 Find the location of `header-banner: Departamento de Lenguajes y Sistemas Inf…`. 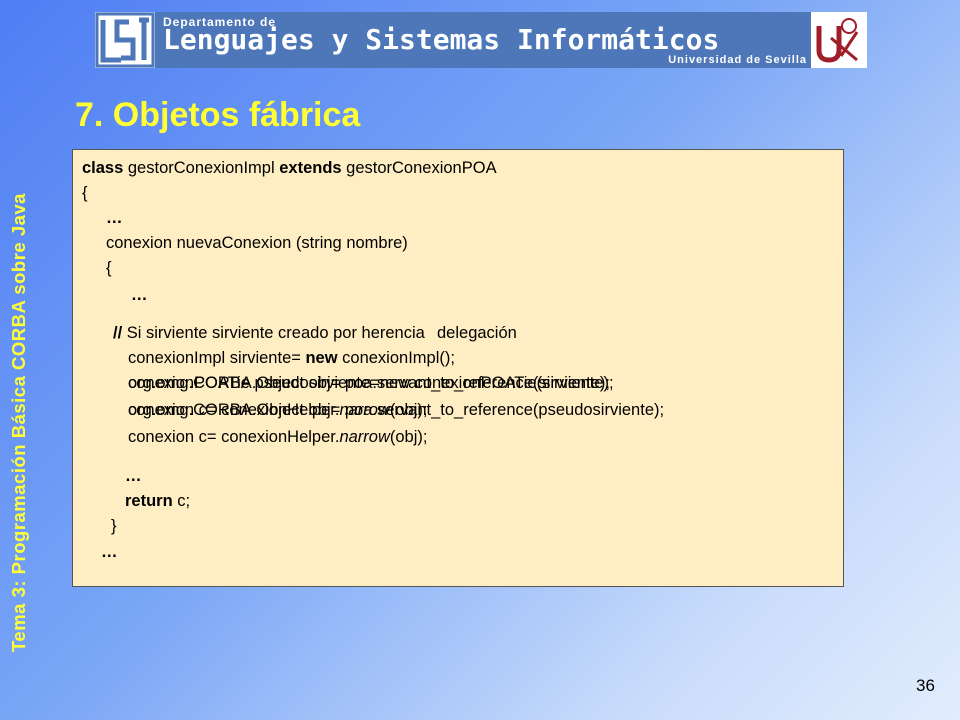

header-banner: Departamento de Lenguajes y Sistemas Inf… is located at coordinates (481, 40).